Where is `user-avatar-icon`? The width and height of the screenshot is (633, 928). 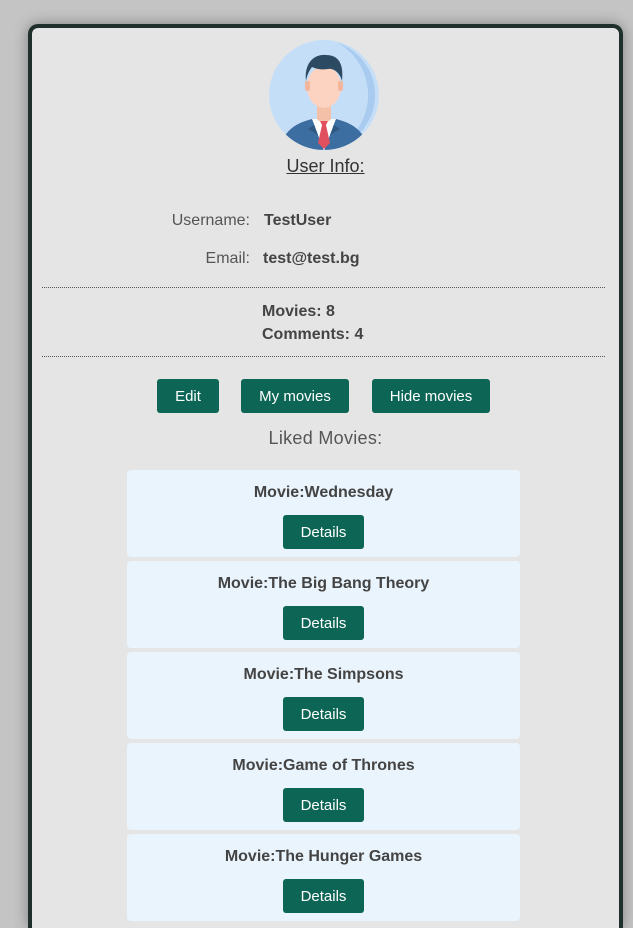
user-avatar-icon is located at coordinates (324, 95).